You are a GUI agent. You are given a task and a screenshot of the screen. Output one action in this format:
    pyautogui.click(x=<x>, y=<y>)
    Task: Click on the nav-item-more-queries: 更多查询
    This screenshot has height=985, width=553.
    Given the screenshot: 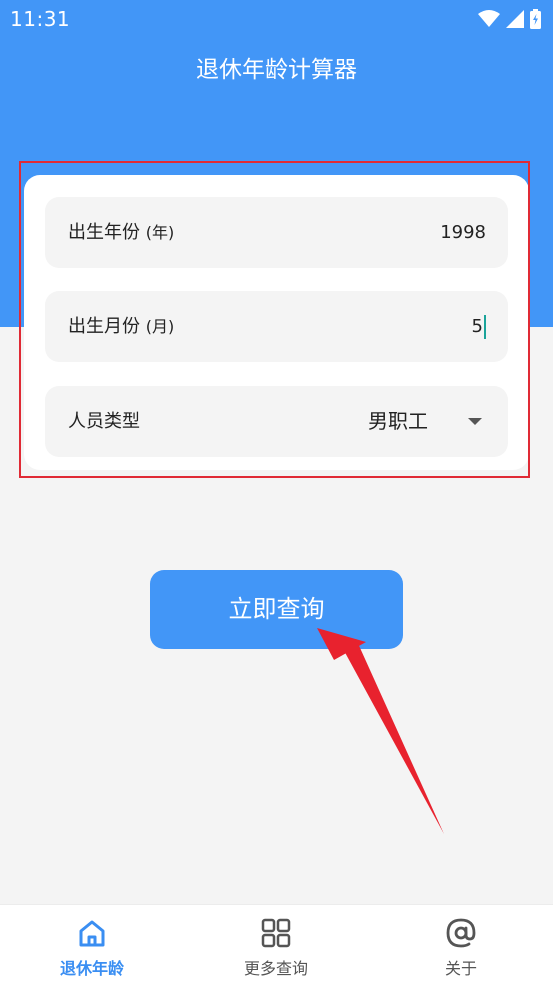 What is the action you would take?
    pyautogui.click(x=276, y=945)
    